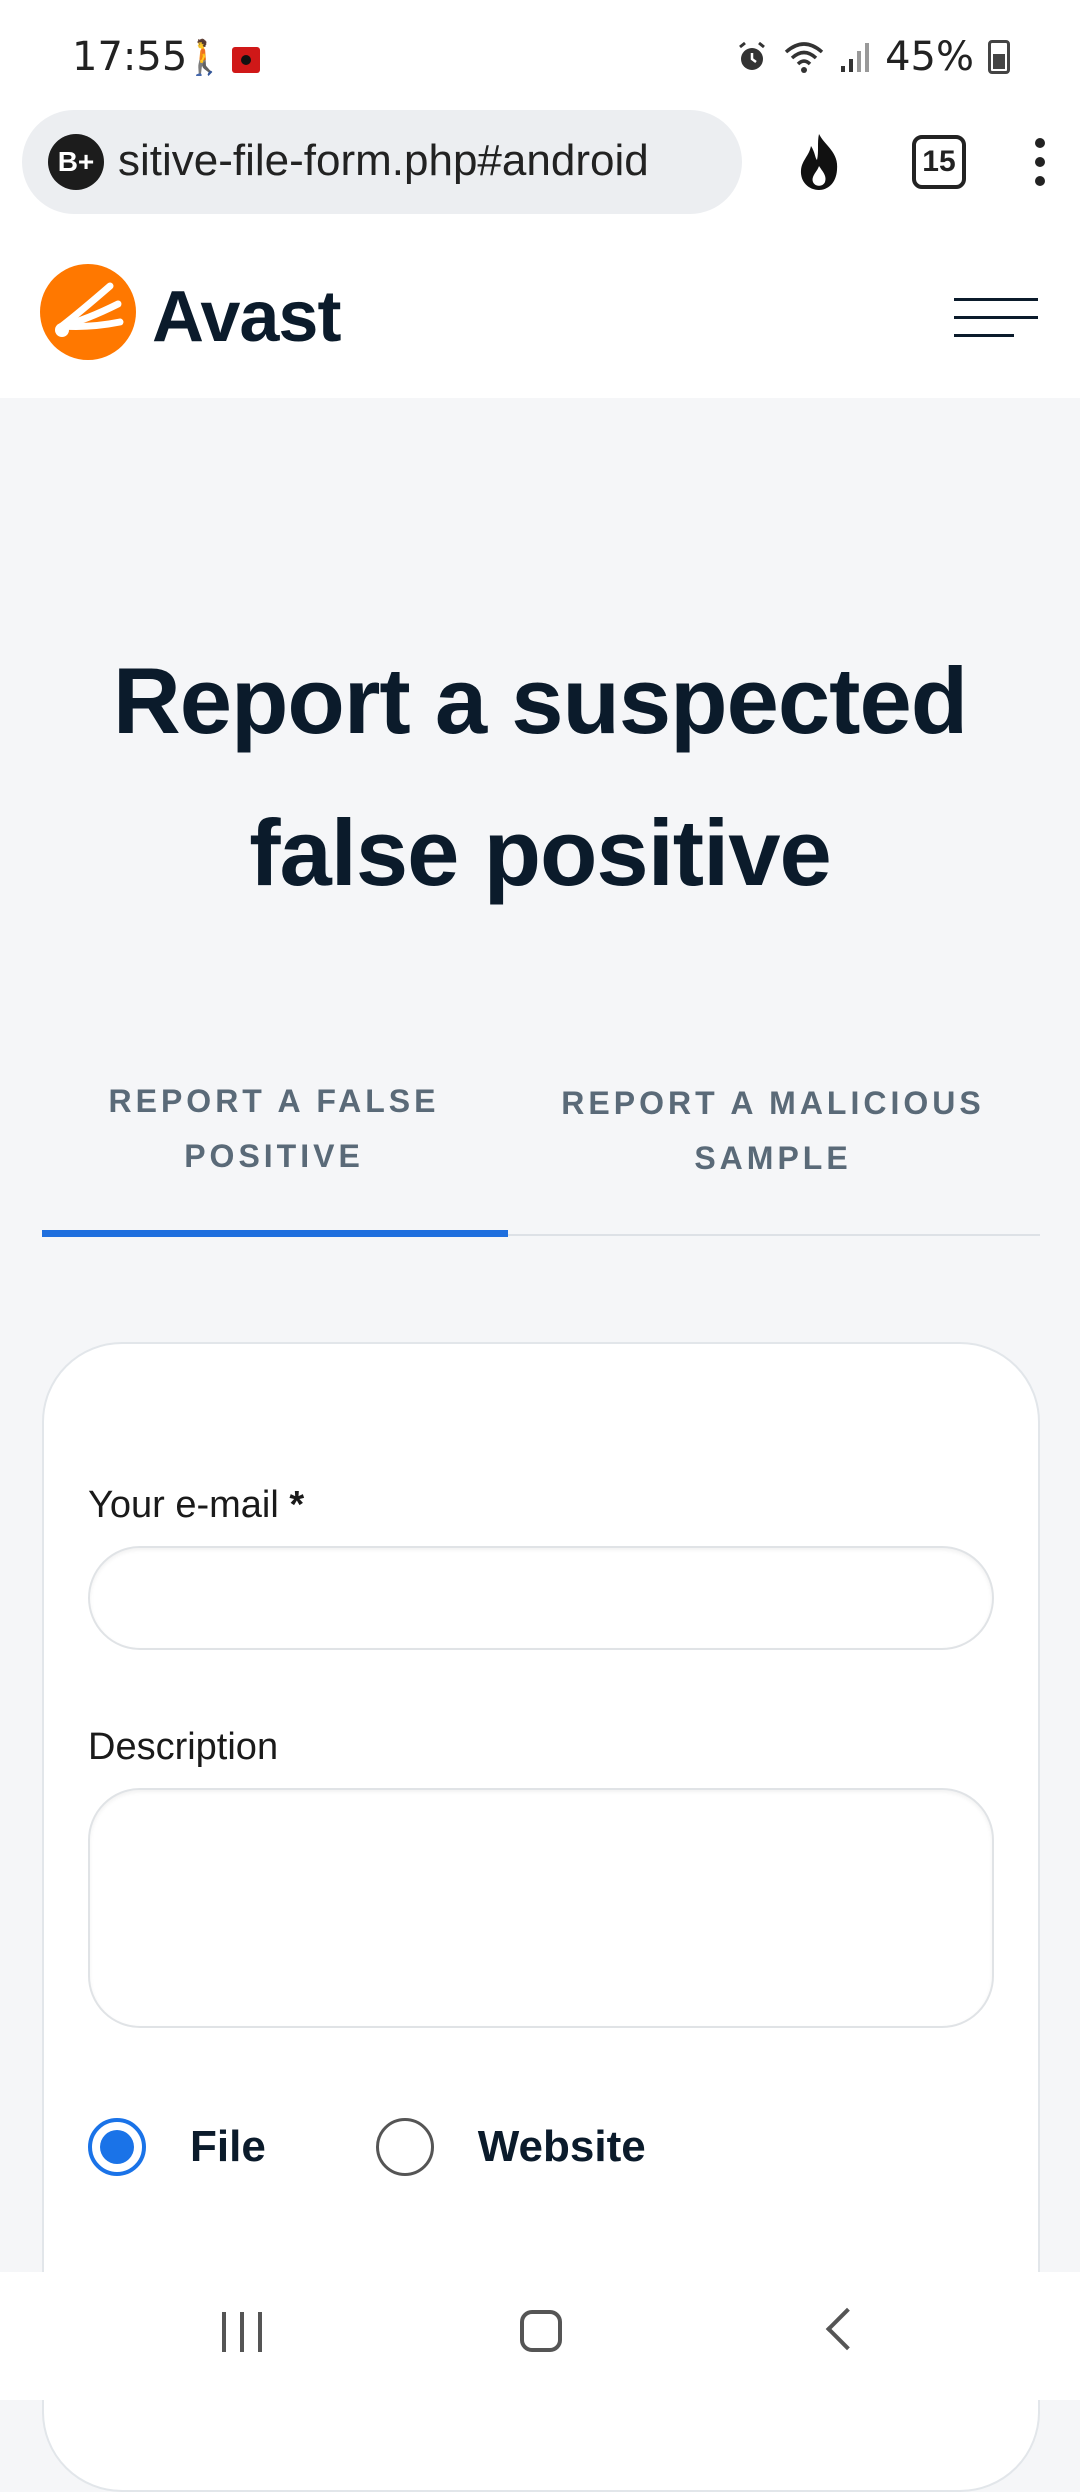  I want to click on submission-type-radio-group: File Website, so click(367, 2147).